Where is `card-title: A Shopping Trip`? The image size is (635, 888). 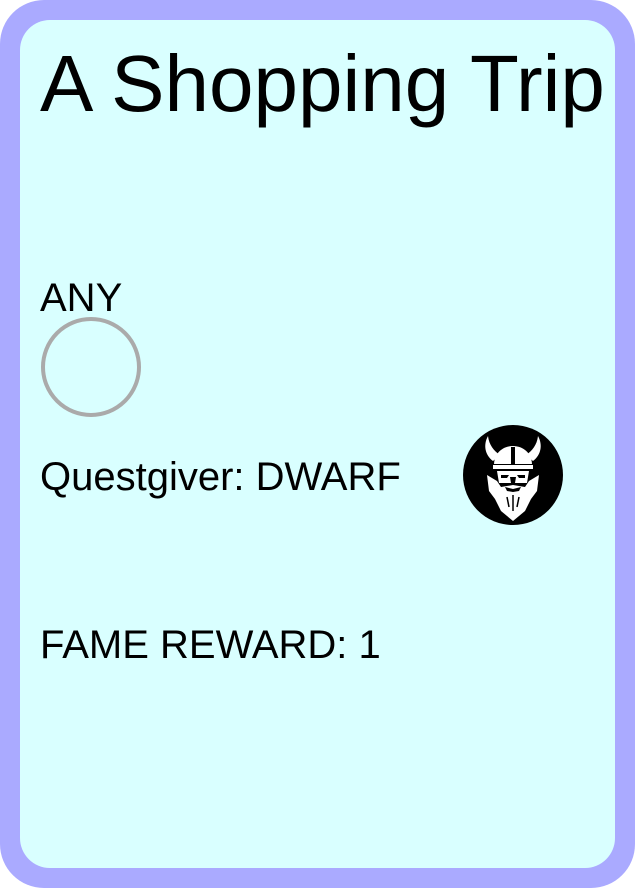
card-title: A Shopping Trip is located at coordinates (322, 83).